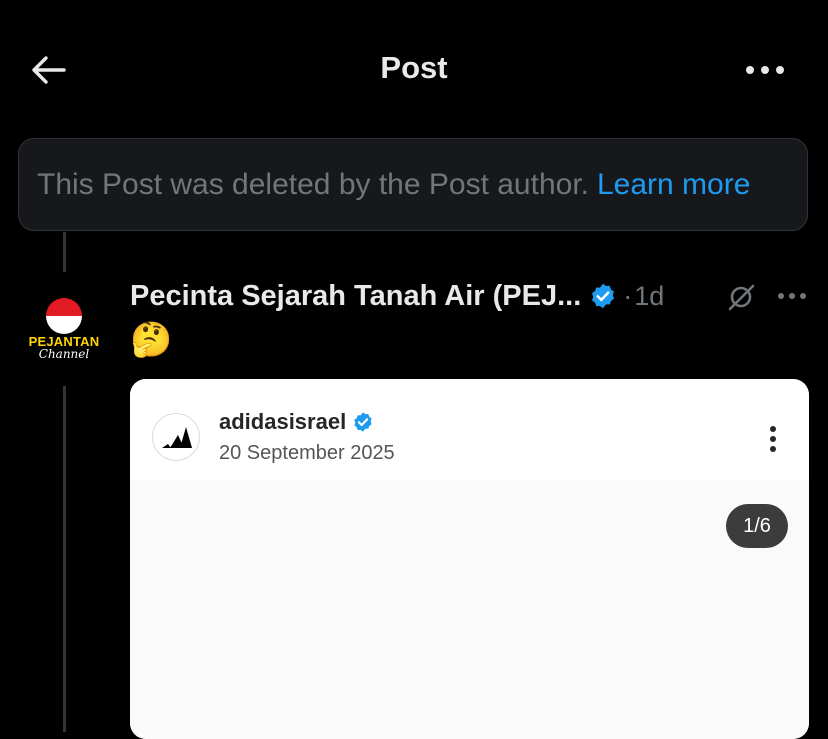 The height and width of the screenshot is (739, 828). Describe the element at coordinates (64, 354) in the screenshot. I see `avatar-sub-text: Channel` at that location.